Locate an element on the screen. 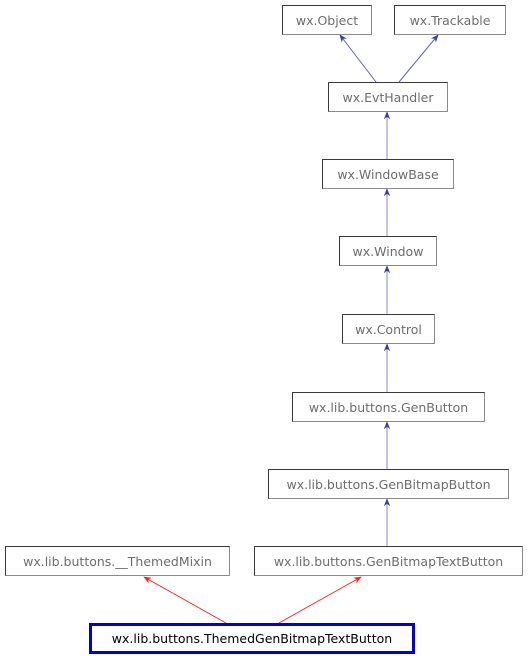 This screenshot has width=528, height=659. node-wx-window: wx.Window is located at coordinates (388, 251).